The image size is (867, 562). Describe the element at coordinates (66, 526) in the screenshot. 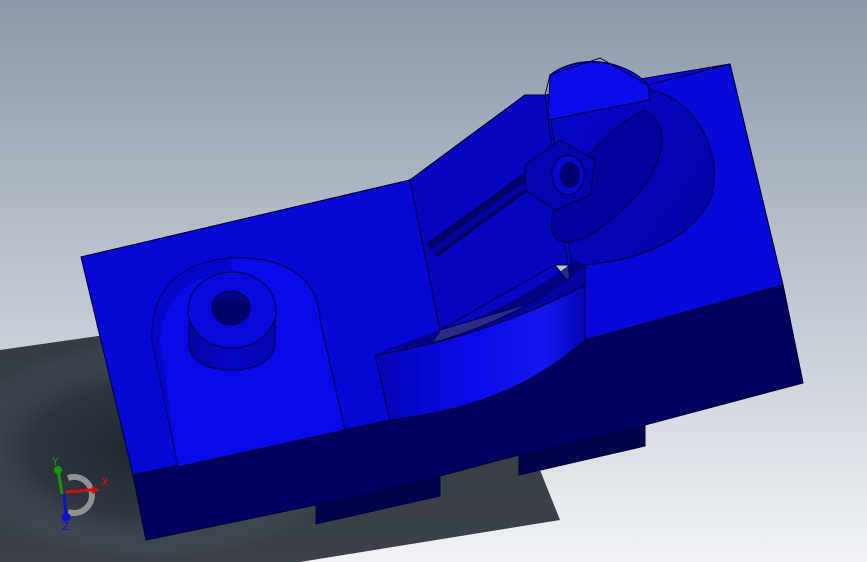

I see `triad-z-label: Z` at that location.